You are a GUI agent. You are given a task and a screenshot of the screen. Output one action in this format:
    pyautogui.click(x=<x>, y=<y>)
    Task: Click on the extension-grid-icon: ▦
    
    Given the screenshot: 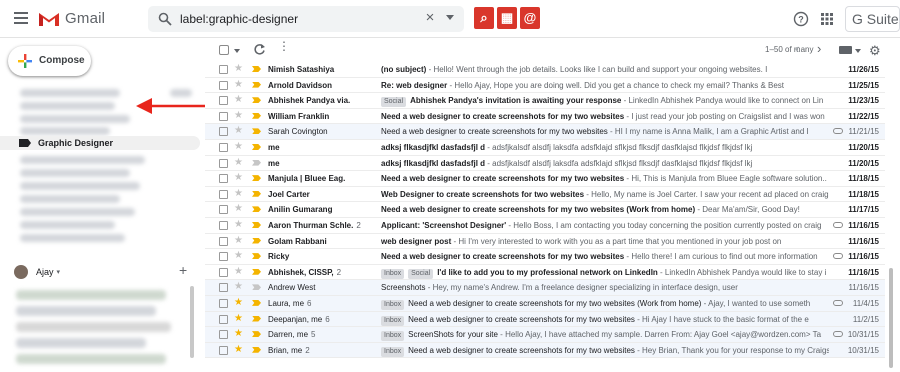 What is the action you would take?
    pyautogui.click(x=507, y=18)
    